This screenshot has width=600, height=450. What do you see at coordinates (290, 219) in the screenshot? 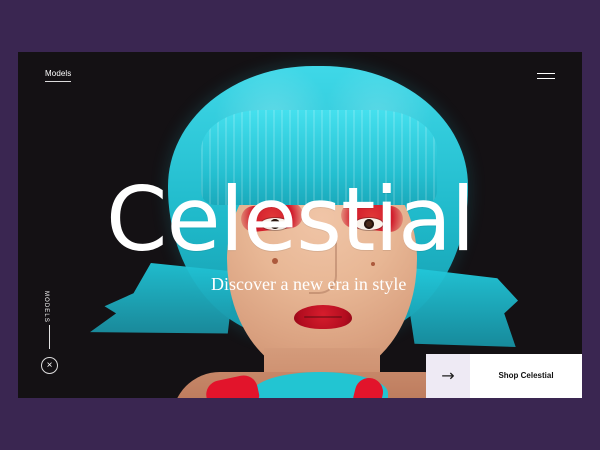
I see `hero-title: Celestial` at bounding box center [290, 219].